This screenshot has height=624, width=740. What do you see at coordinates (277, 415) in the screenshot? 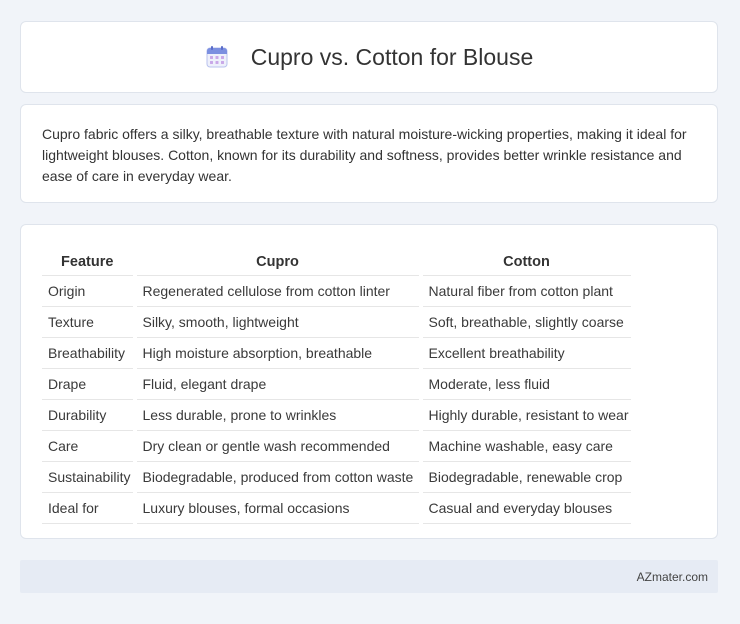
I see `cupro-cell: Less durable, prone to wrinkles` at bounding box center [277, 415].